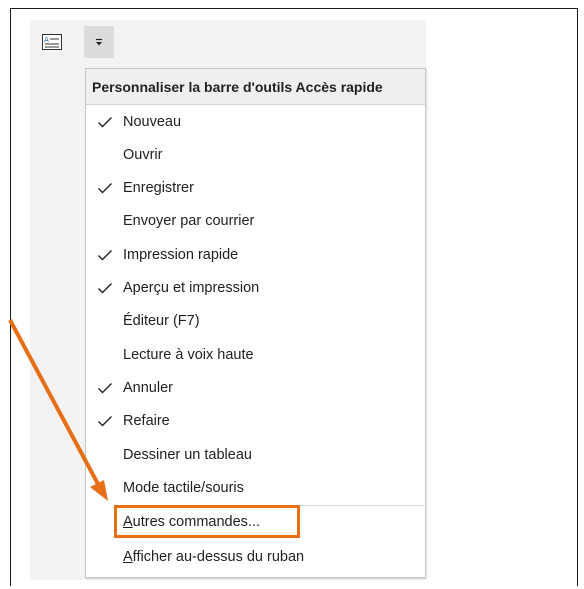  What do you see at coordinates (255, 188) in the screenshot?
I see `menu-item-enregistrer: Enregistrer` at bounding box center [255, 188].